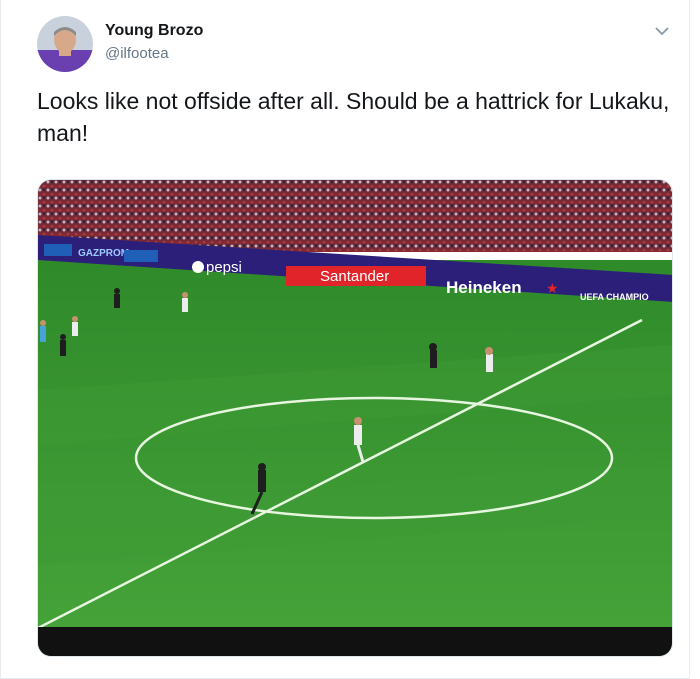  What do you see at coordinates (103, 253) in the screenshot?
I see `board-gazprom: GAZPROM` at bounding box center [103, 253].